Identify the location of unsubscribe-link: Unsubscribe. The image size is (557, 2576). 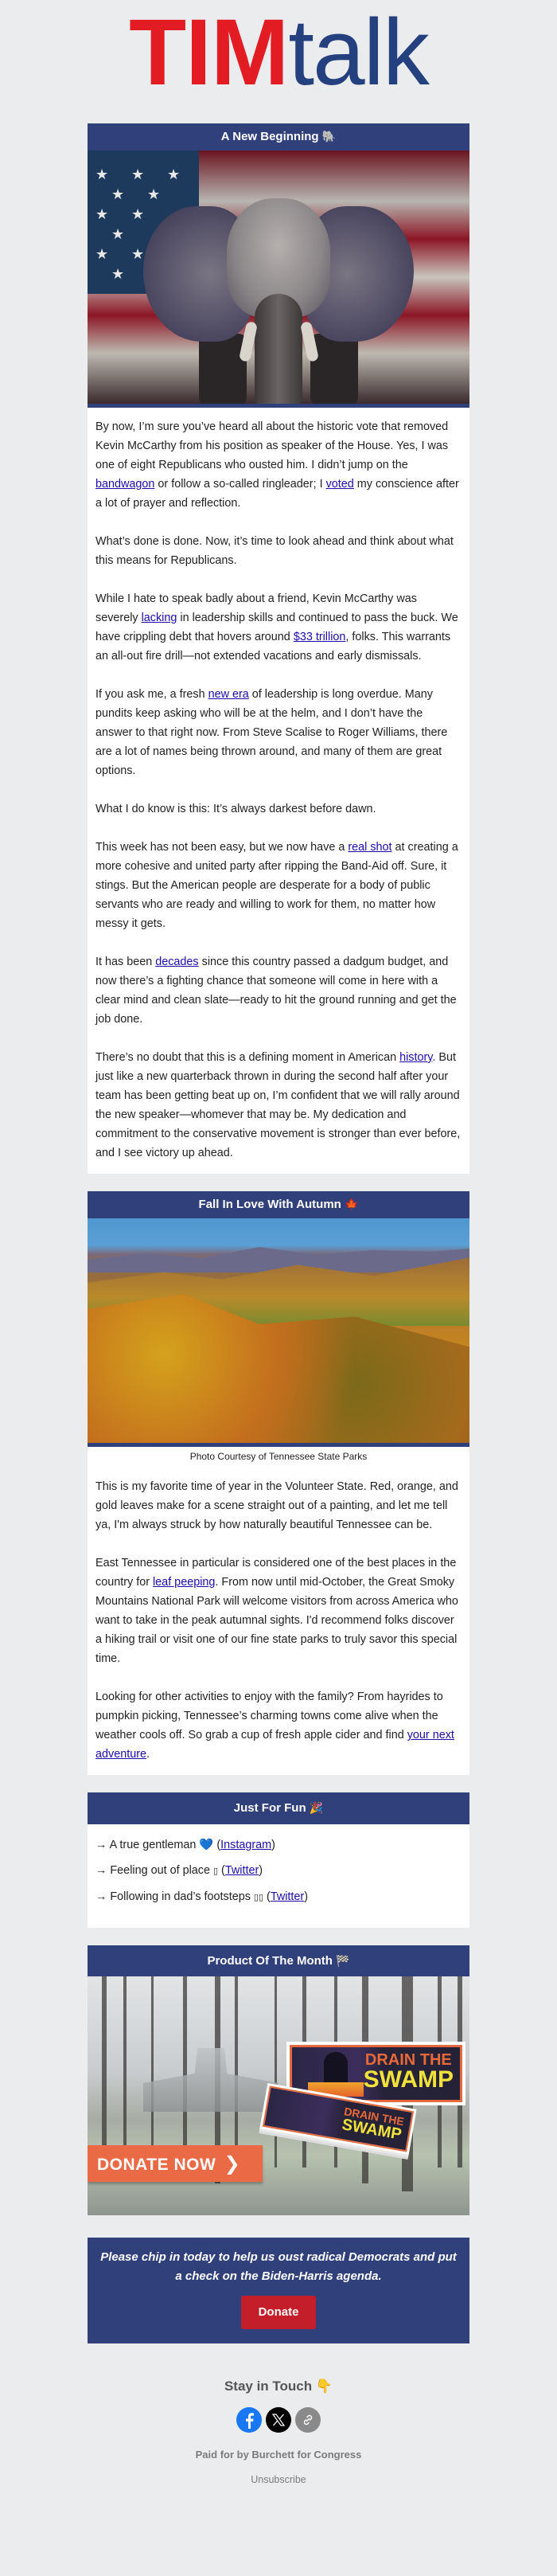
(278, 2479).